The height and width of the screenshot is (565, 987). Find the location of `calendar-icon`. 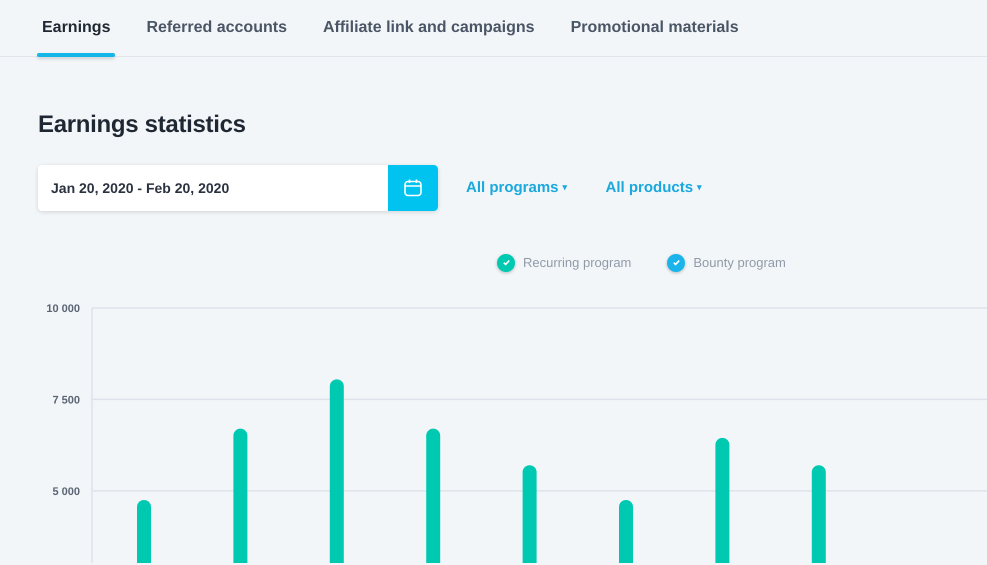

calendar-icon is located at coordinates (413, 188).